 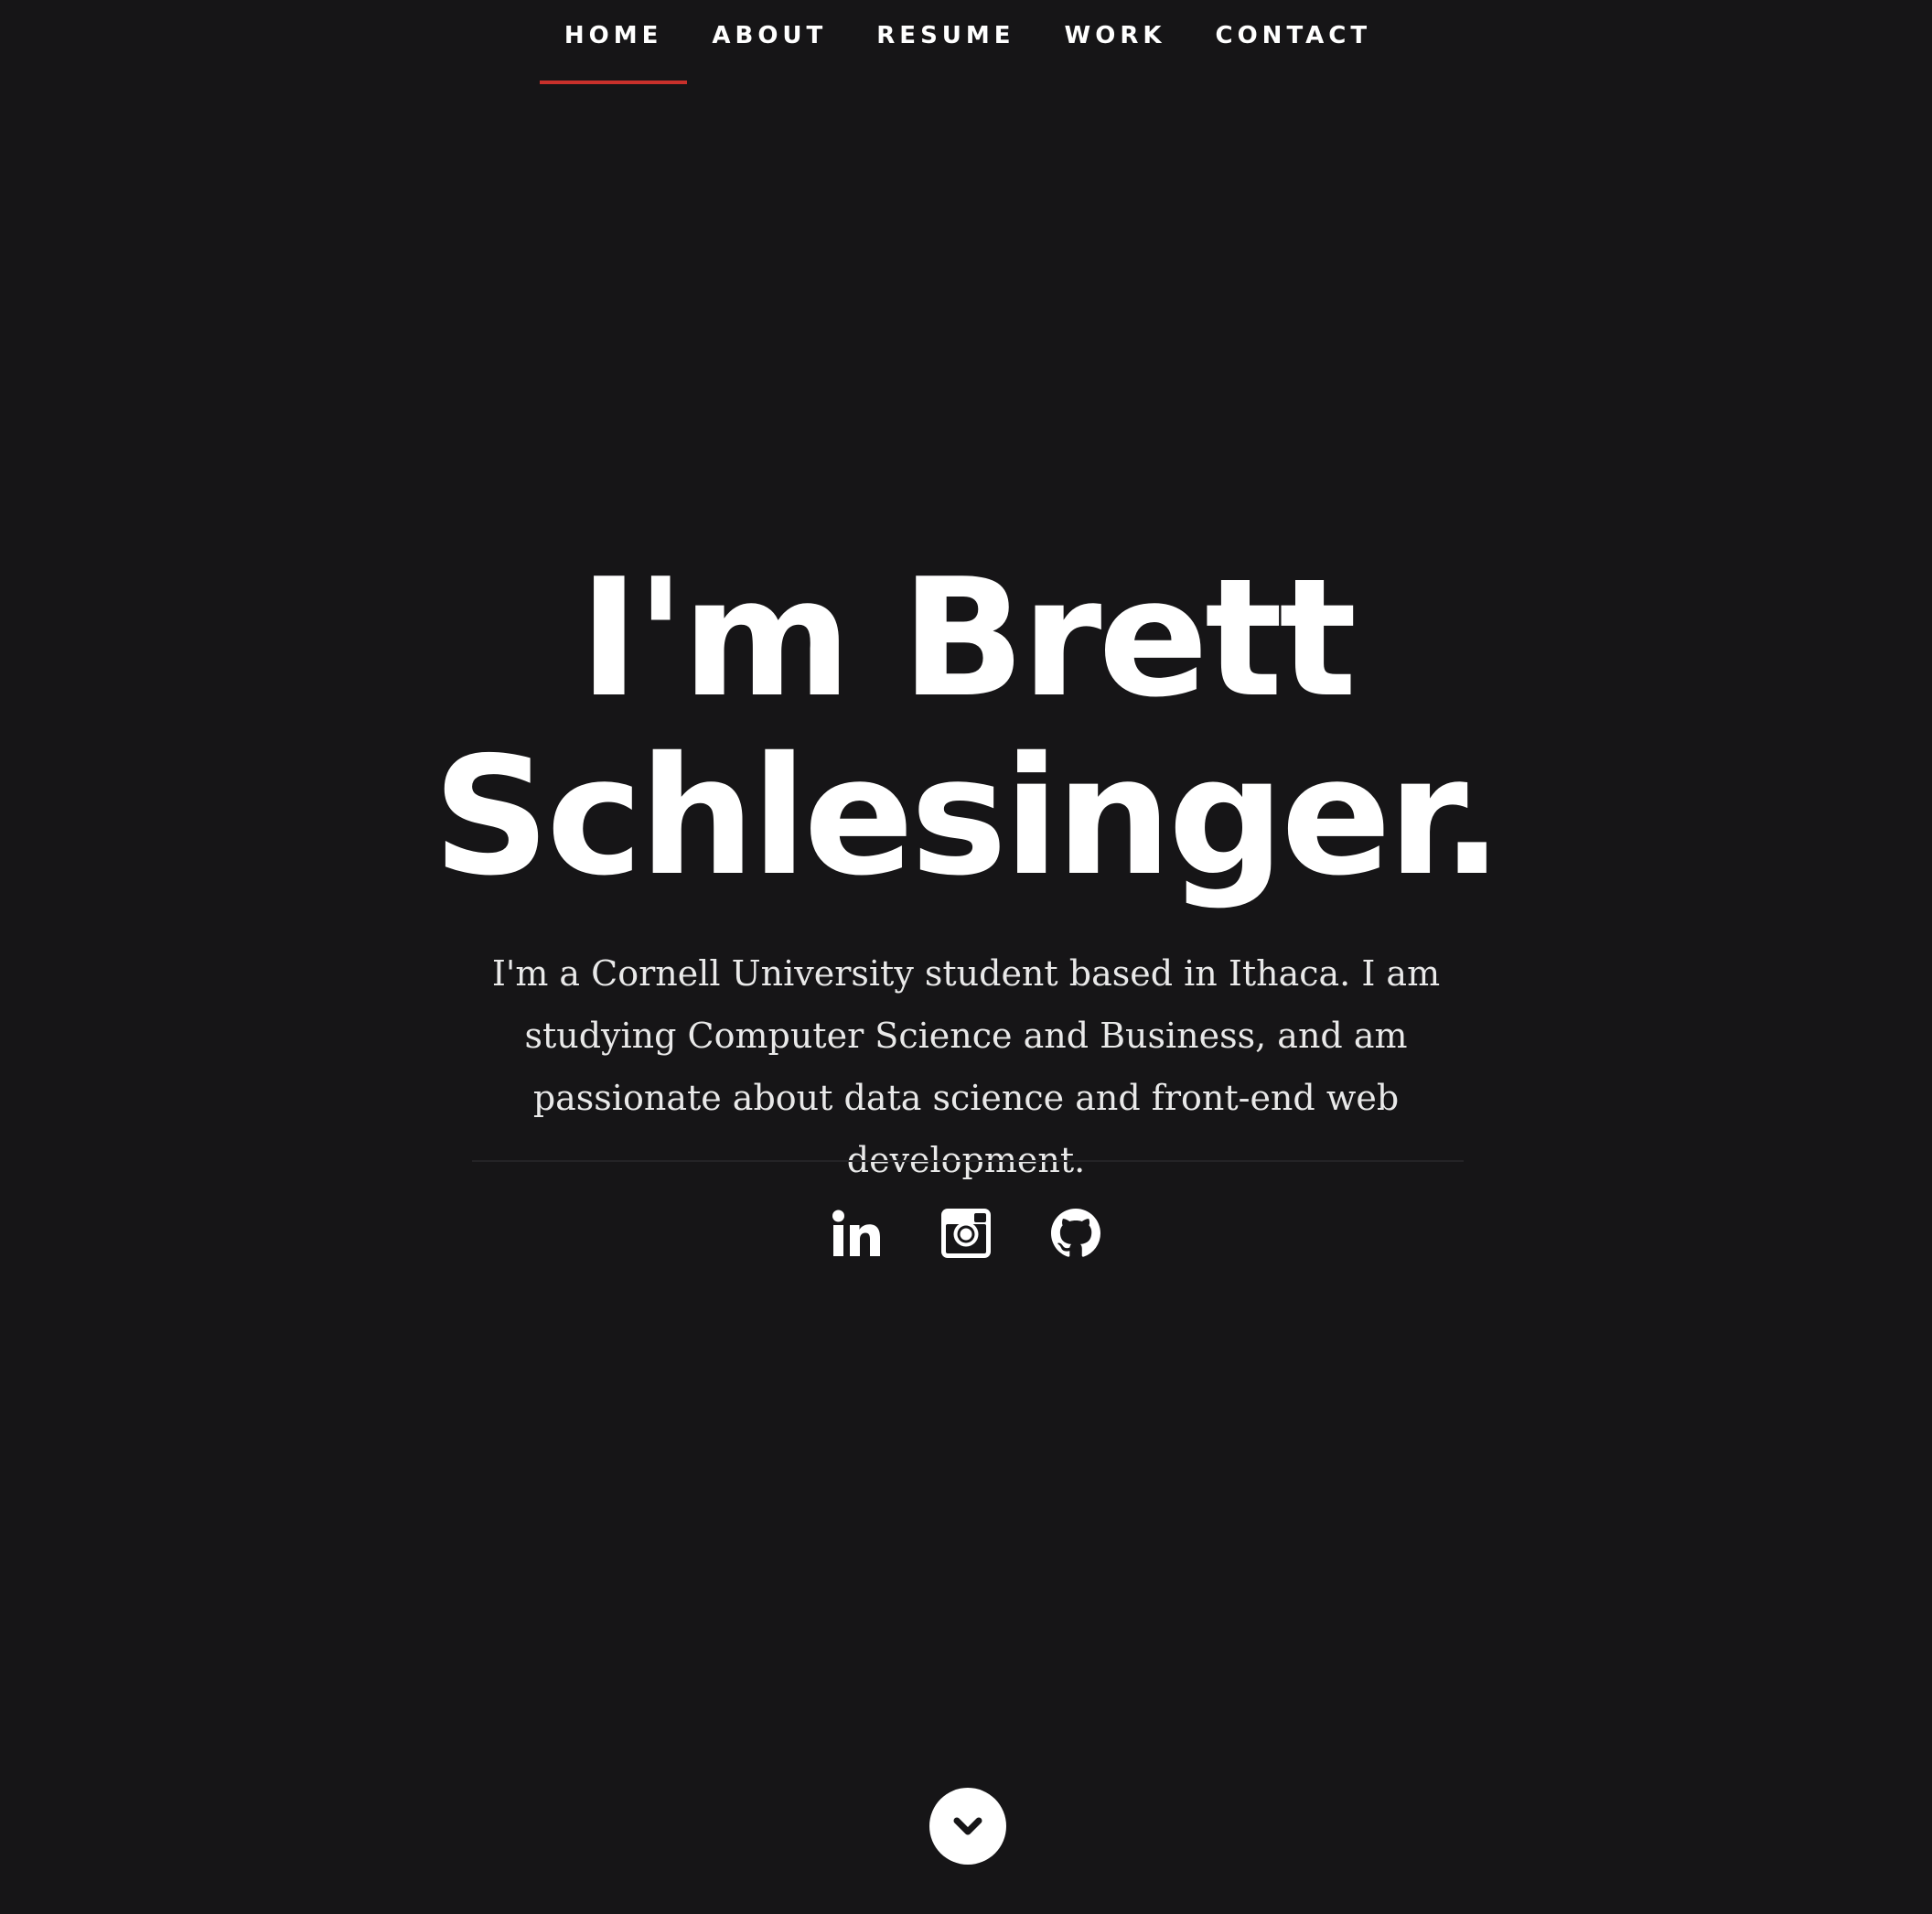 What do you see at coordinates (968, 638) in the screenshot?
I see `headline-line-1: I'm Brett` at bounding box center [968, 638].